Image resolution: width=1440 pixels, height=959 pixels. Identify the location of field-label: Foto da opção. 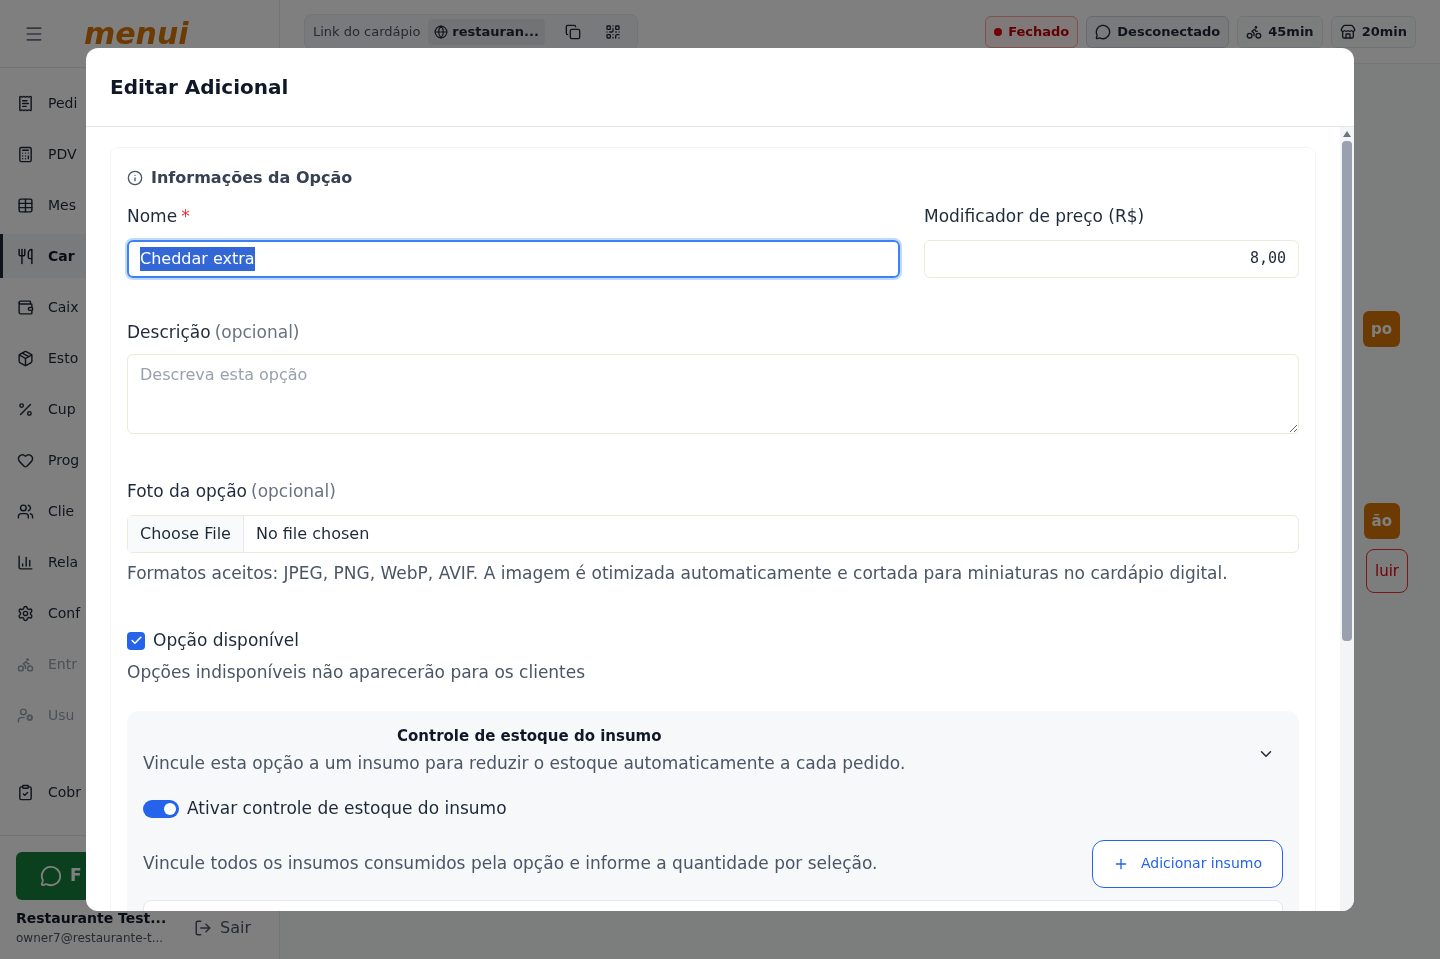
(187, 491).